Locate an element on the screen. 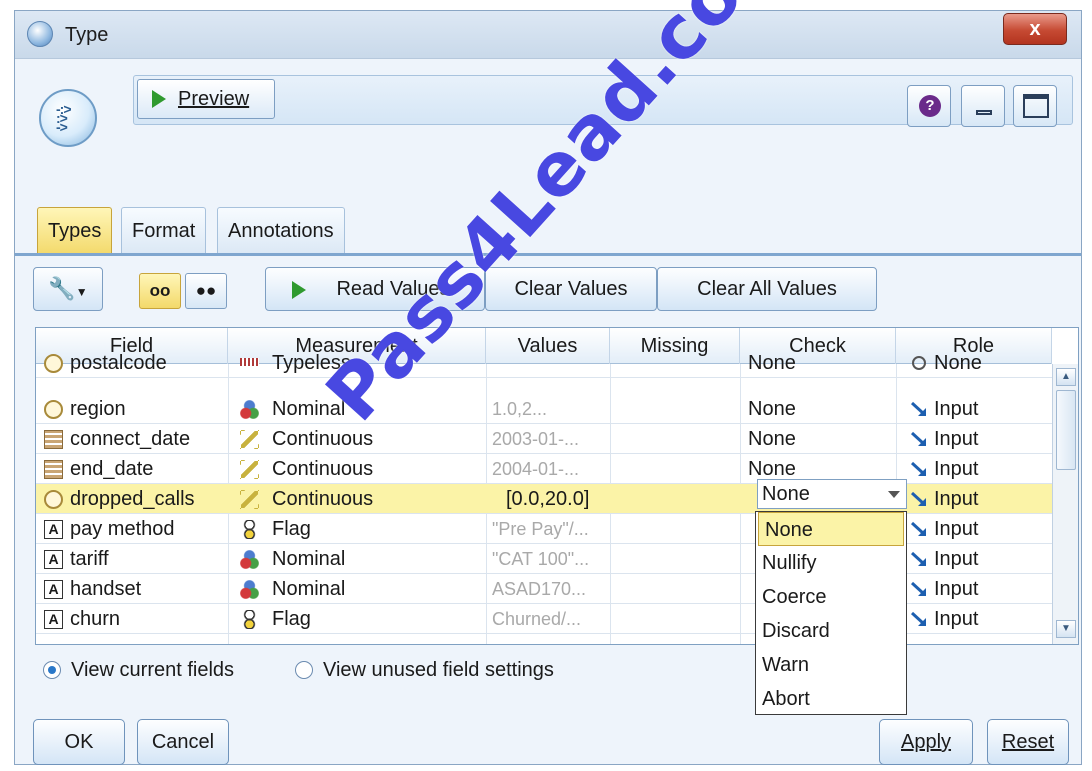  check-option-warn: Warn is located at coordinates (831, 665).